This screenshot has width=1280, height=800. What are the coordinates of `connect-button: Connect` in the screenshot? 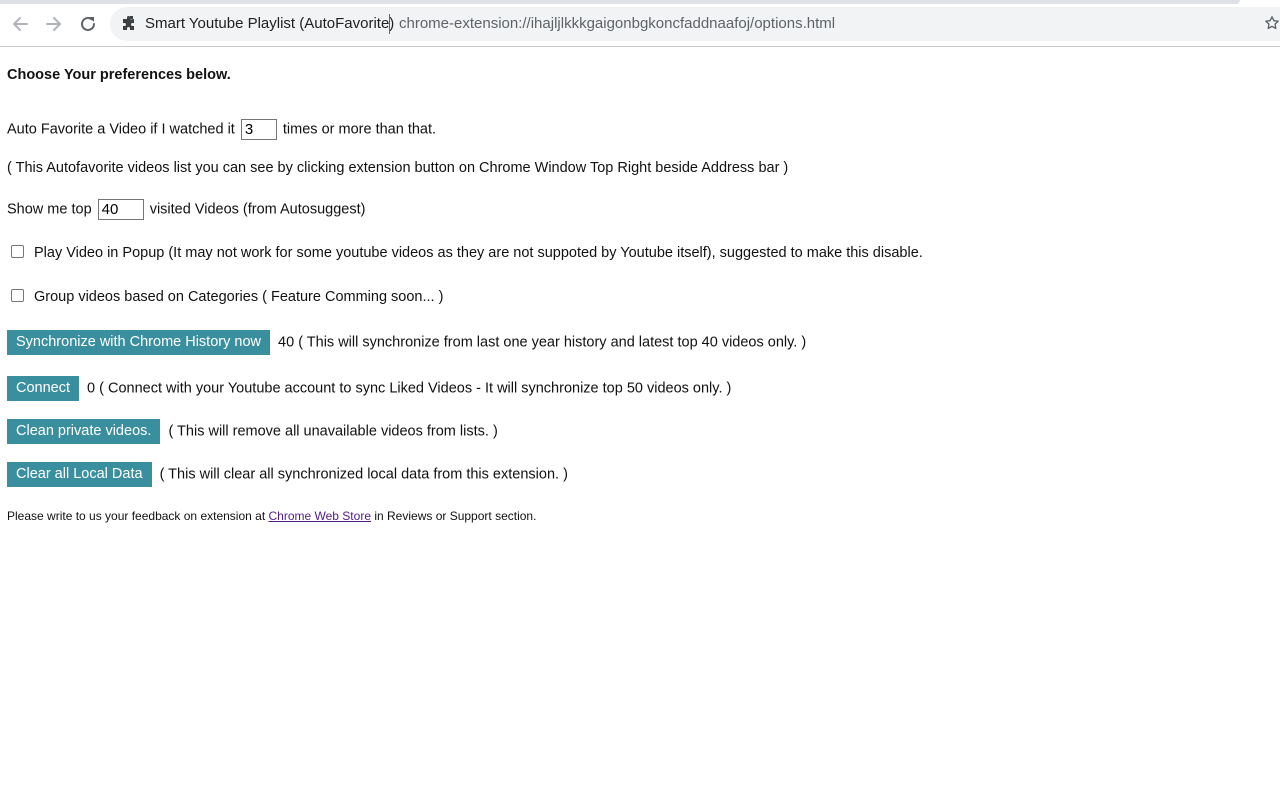 It's located at (43, 388).